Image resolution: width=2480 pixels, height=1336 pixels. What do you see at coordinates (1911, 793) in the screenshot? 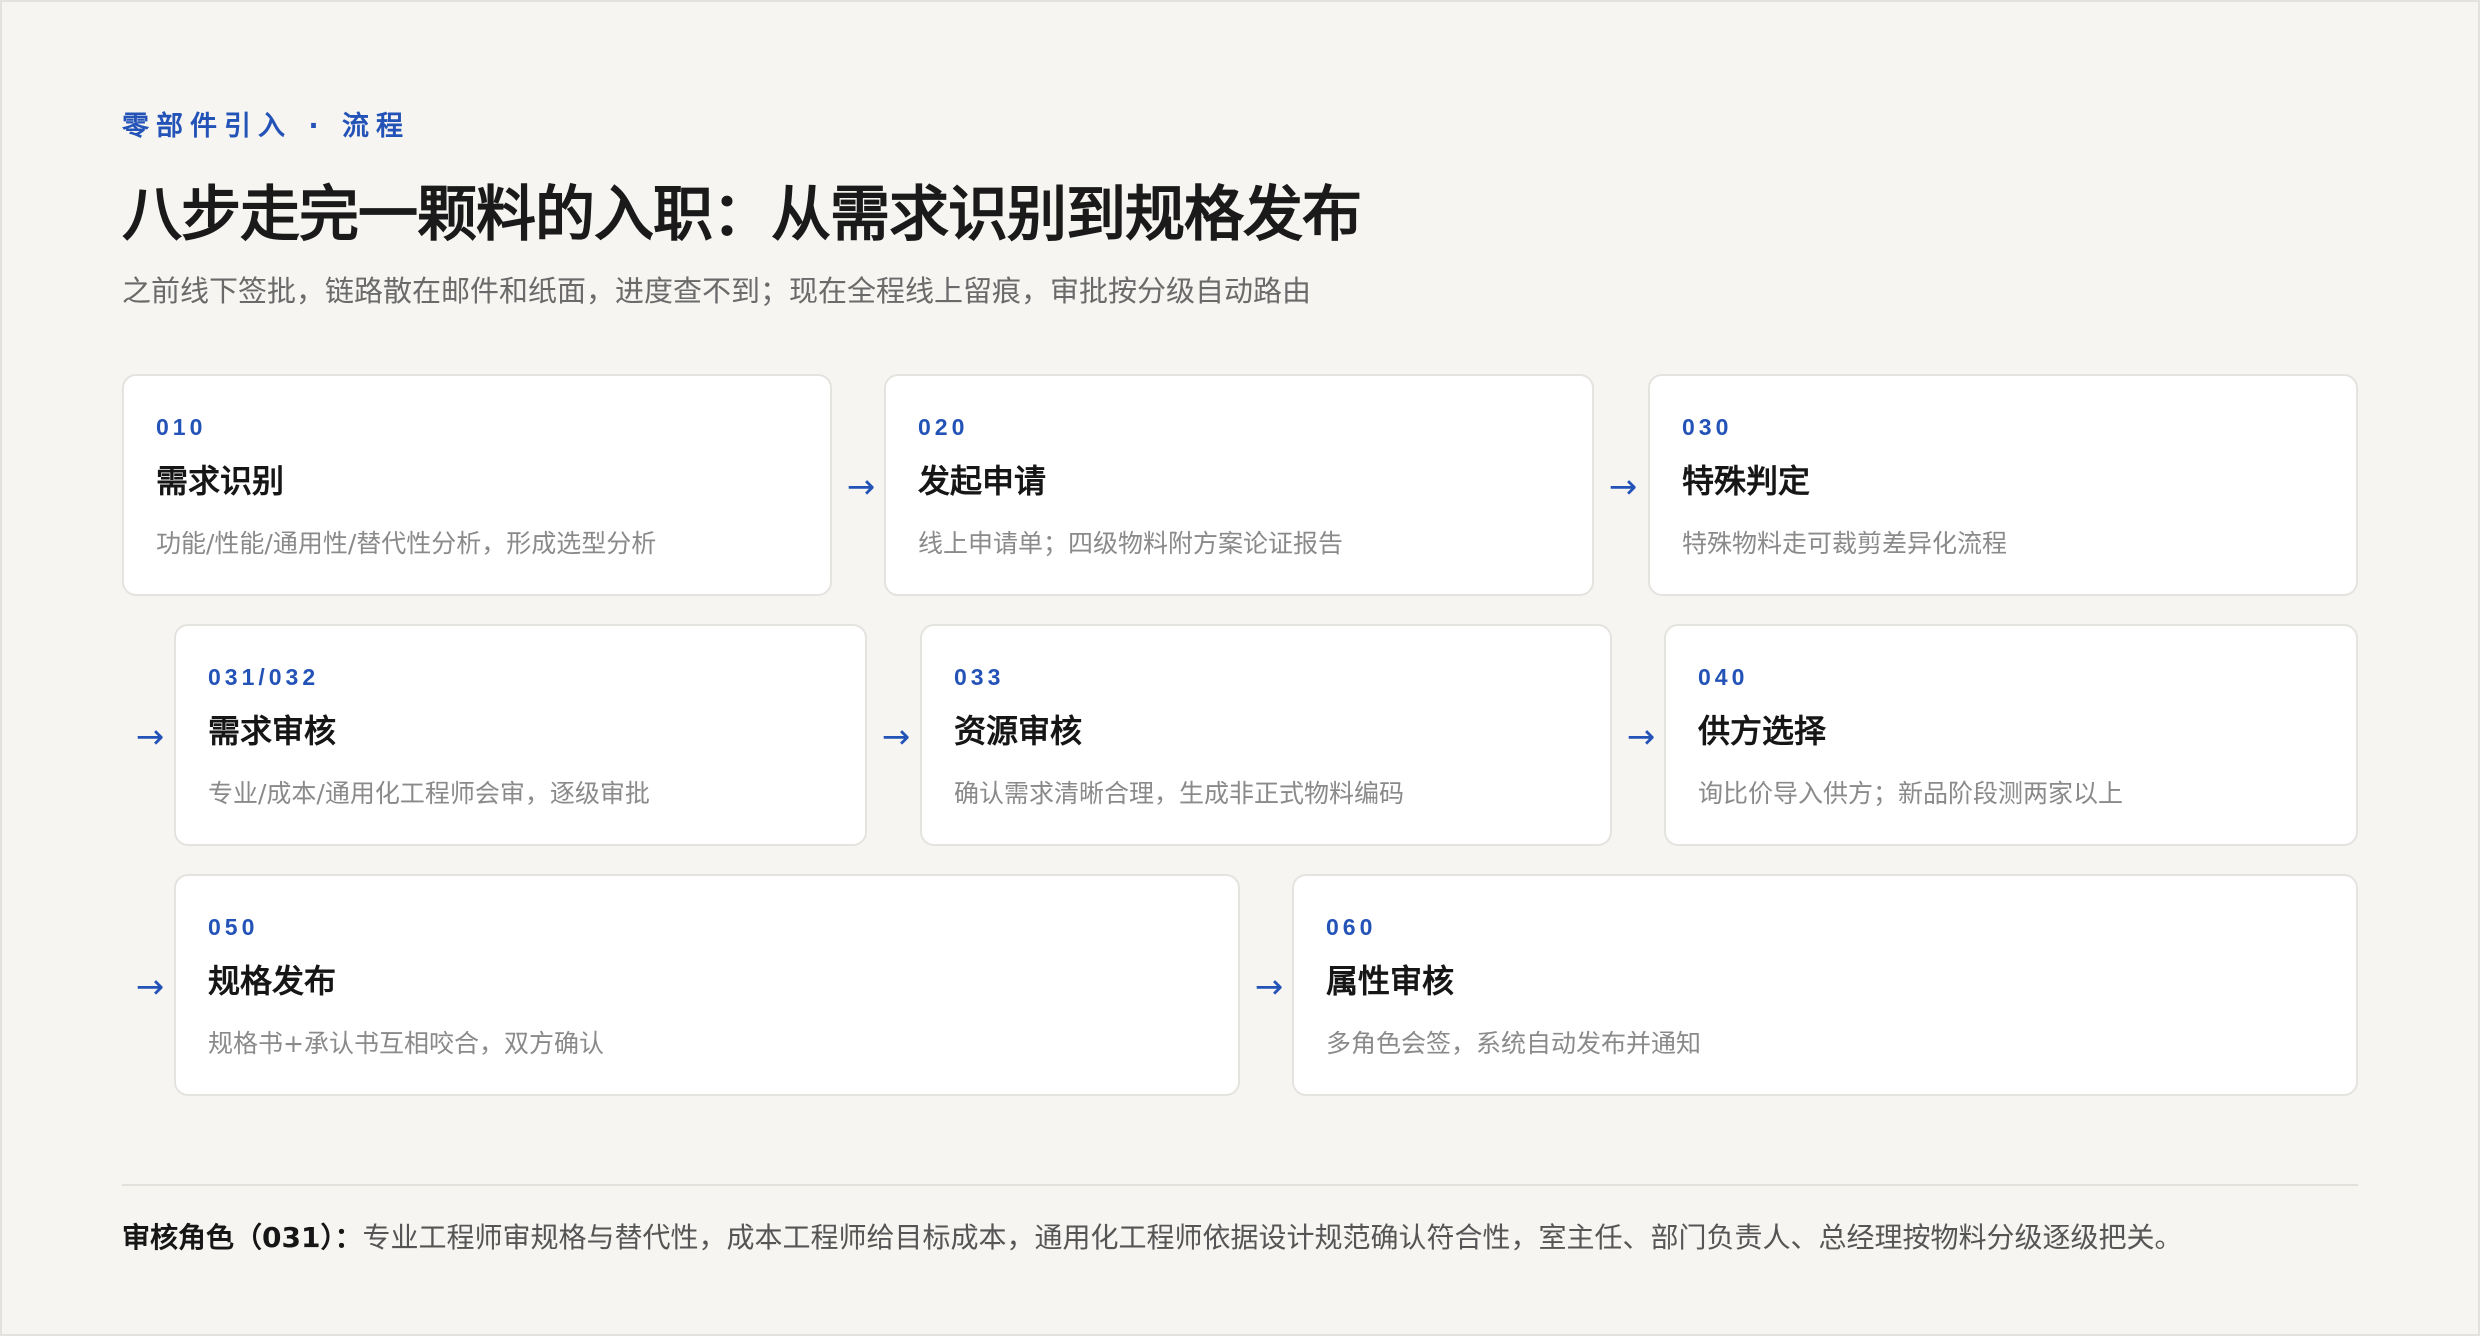
I see `step-description: 询比价导入供方；新品阶段测两家以上` at bounding box center [1911, 793].